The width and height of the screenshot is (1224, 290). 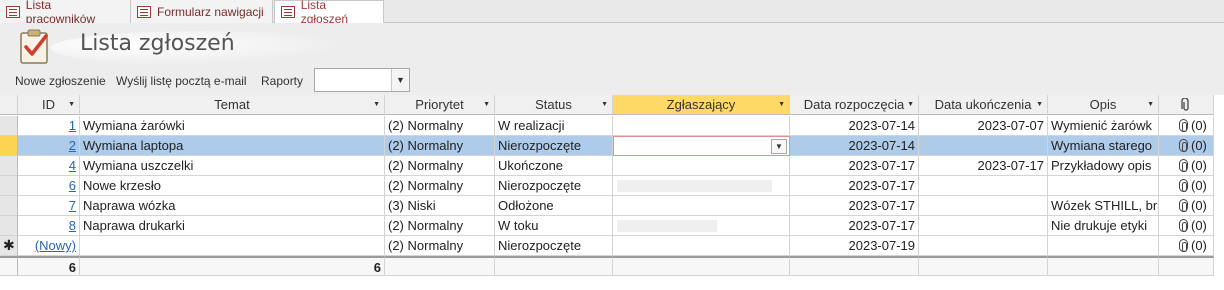 I want to click on cell-data-ukonczenia: 2023-07-17, so click(x=983, y=166).